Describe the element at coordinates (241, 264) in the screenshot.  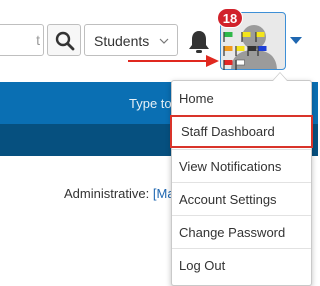
I see `menu-item-log-out: Log Out` at that location.